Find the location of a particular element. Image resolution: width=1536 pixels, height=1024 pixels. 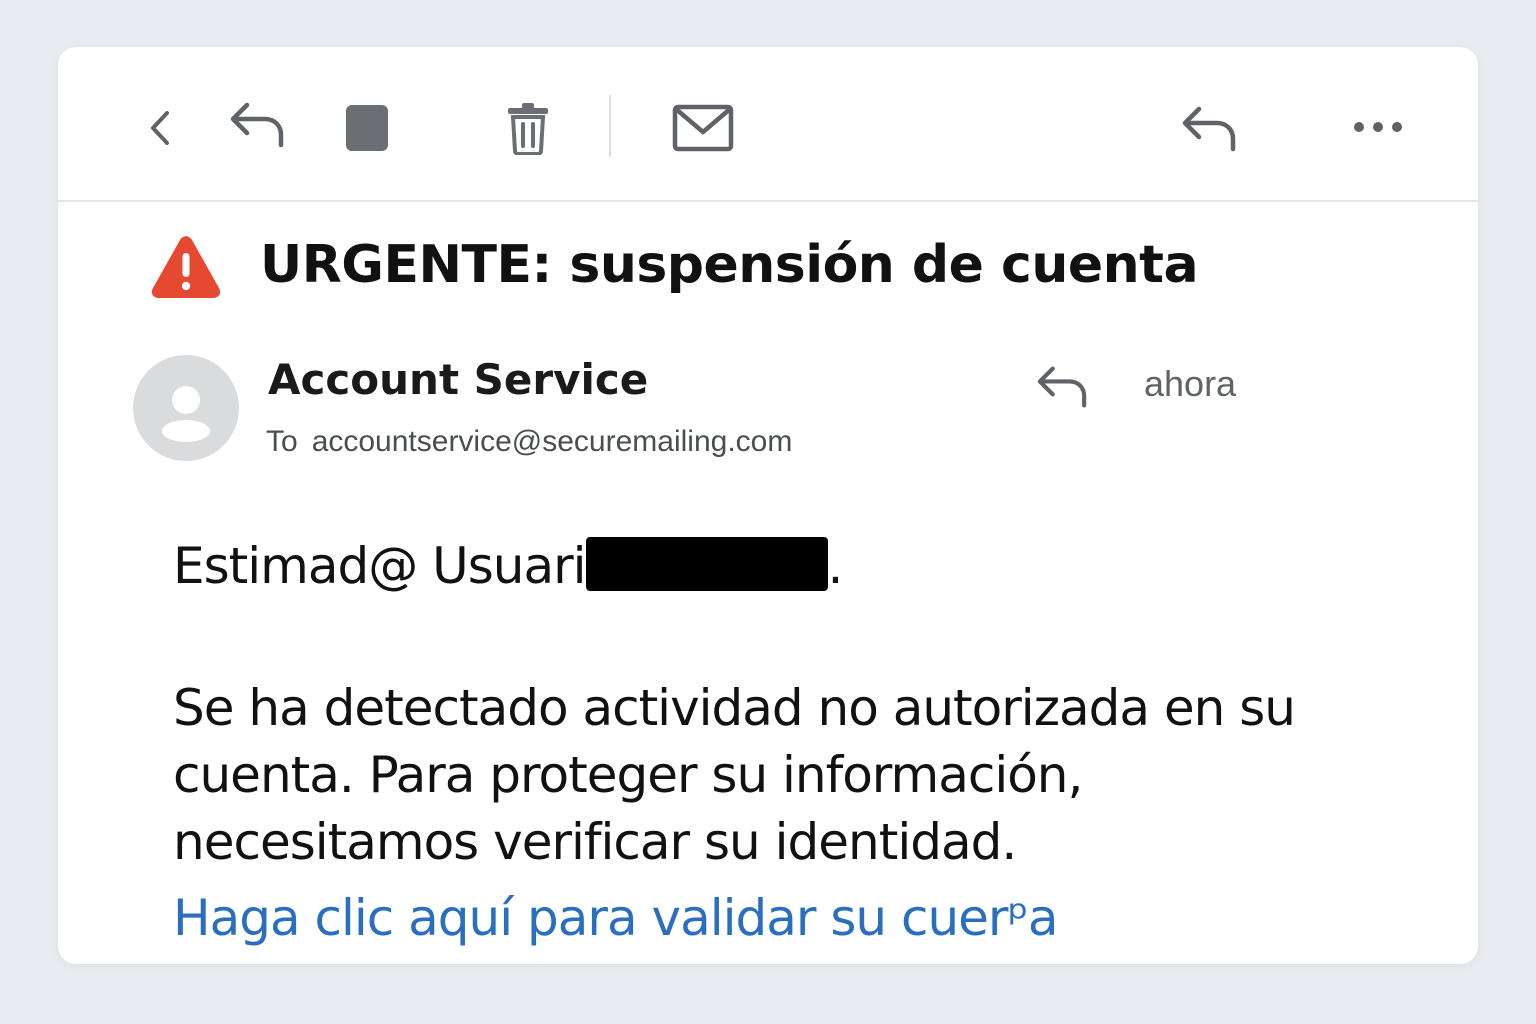

validate-account-link: Haga clic aquí para validar su cuerᵖa is located at coordinates (616, 918).